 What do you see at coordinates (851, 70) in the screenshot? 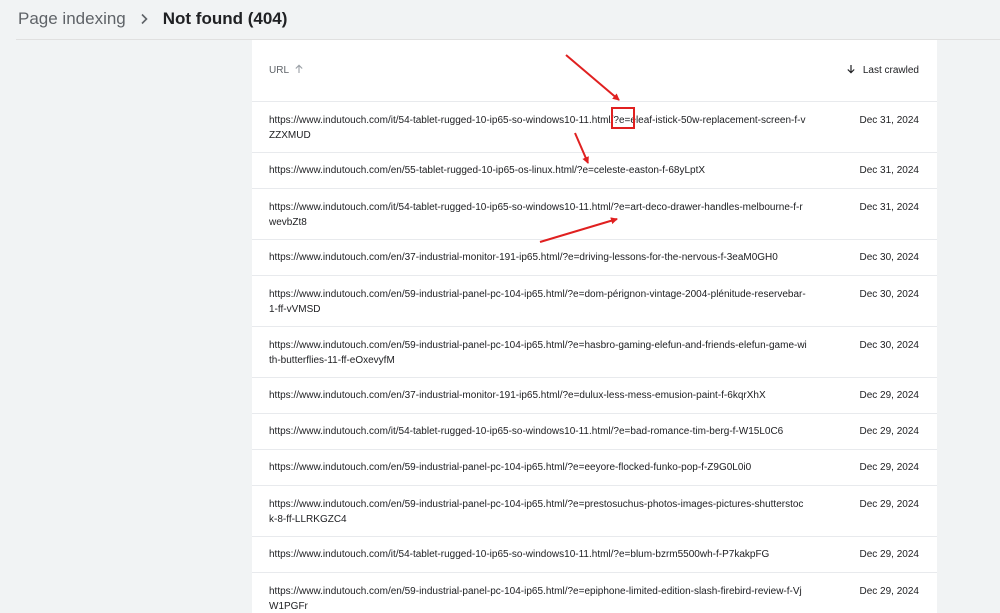
I see `sort-down-arrow-icon` at bounding box center [851, 70].